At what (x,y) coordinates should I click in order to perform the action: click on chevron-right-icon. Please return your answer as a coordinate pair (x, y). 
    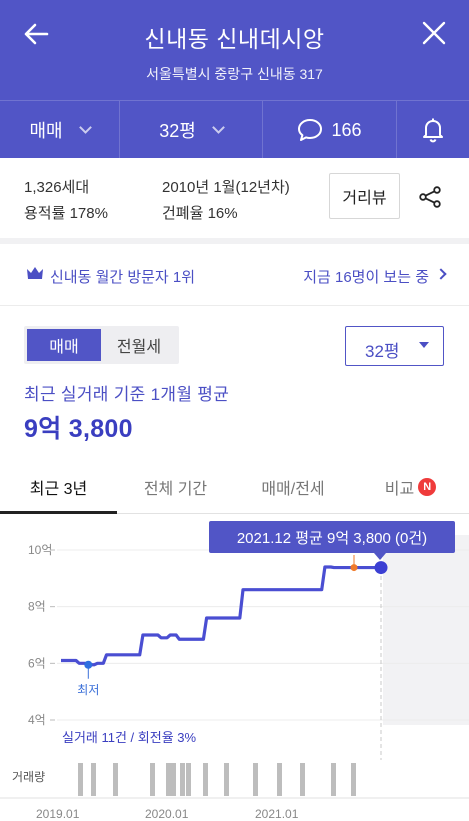
    Looking at the image, I should click on (441, 274).